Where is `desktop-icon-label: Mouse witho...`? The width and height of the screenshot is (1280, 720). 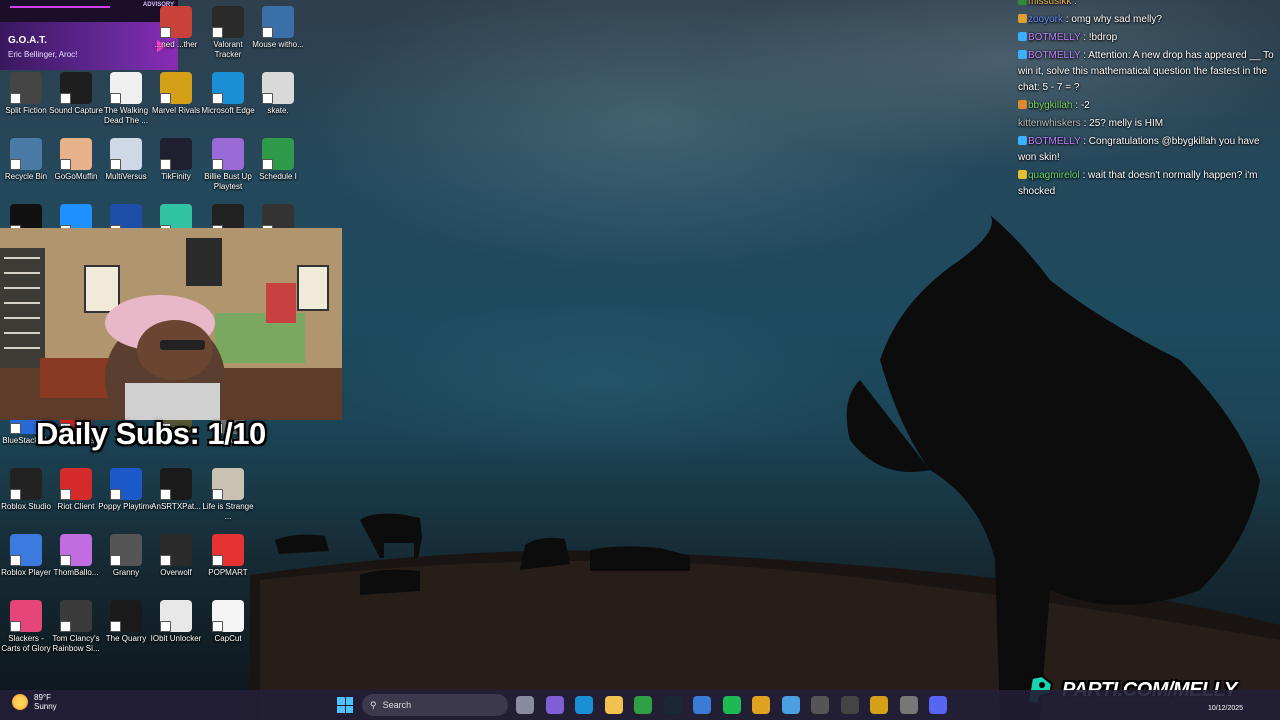
desktop-icon-label: Mouse witho... is located at coordinates (278, 44).